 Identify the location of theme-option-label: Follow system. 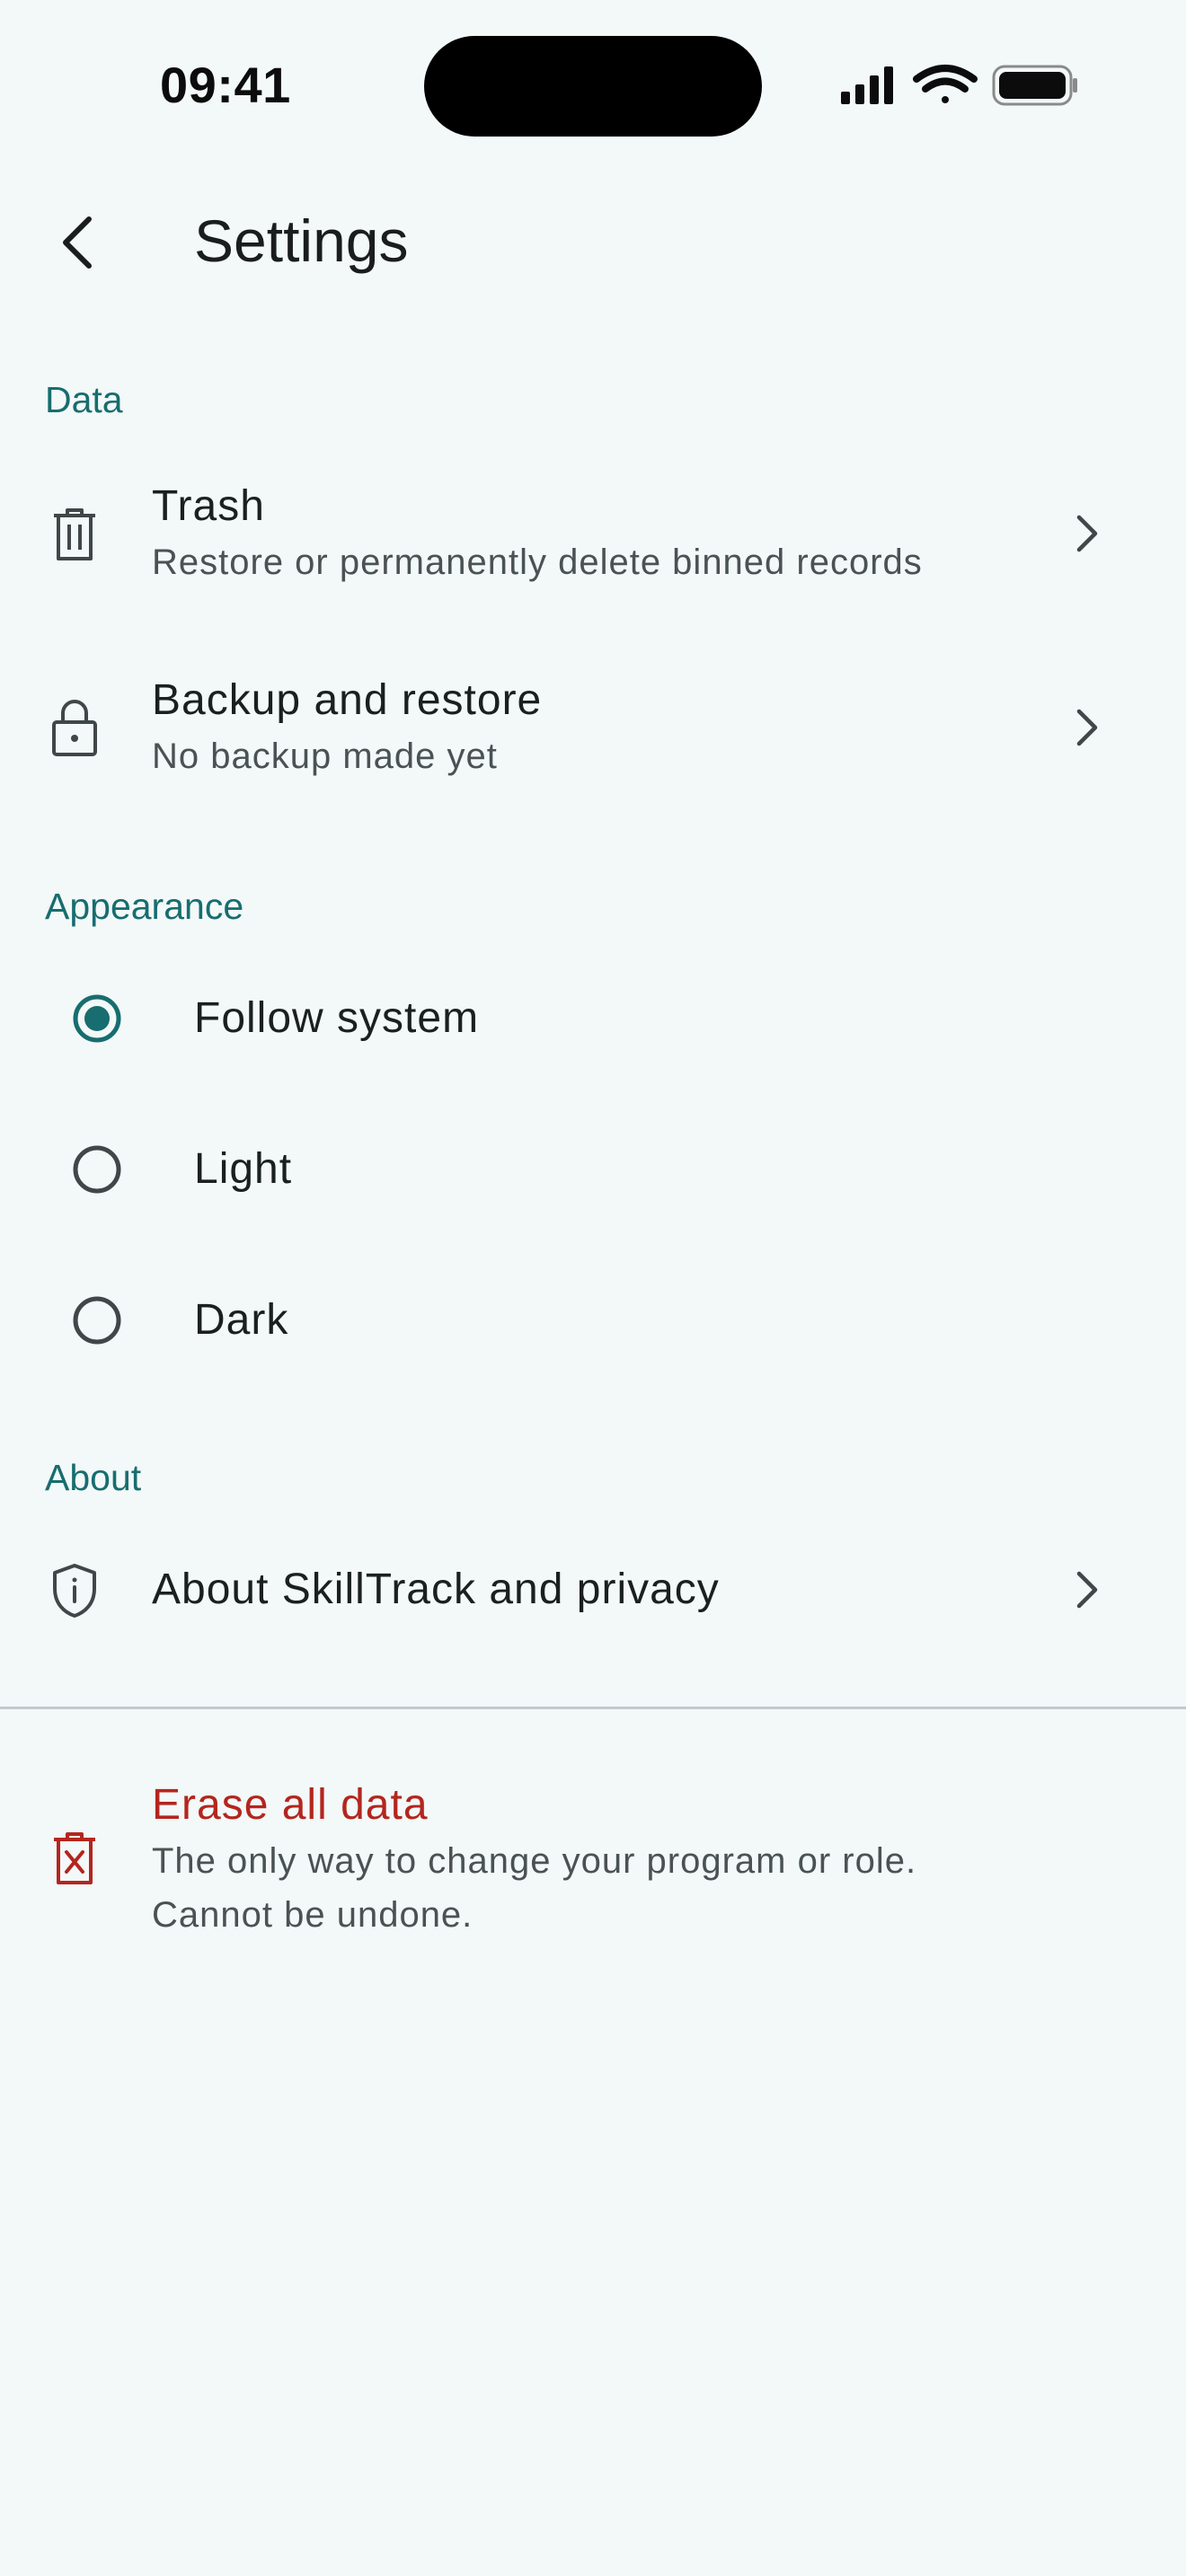
(337, 1018).